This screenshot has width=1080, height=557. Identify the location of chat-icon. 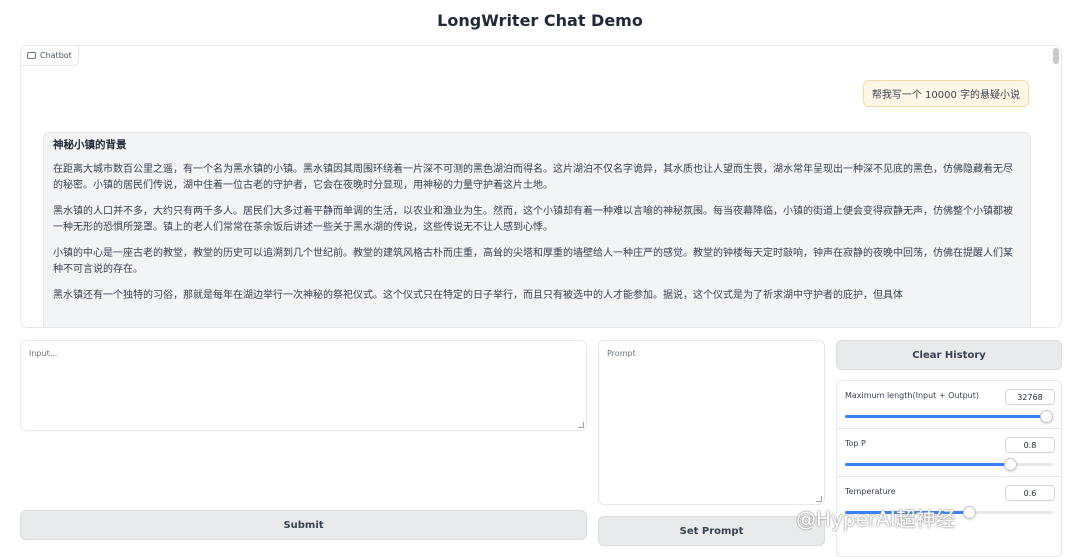
(31, 55).